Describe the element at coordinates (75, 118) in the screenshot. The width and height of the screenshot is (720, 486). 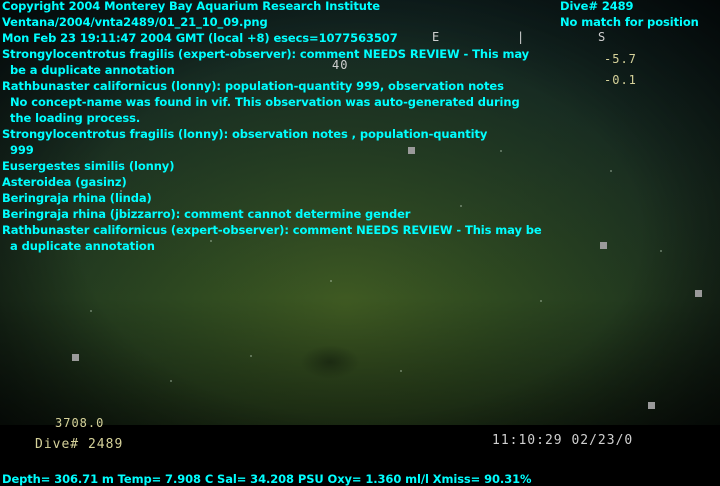
I see `annotation-line: the loading process.` at that location.